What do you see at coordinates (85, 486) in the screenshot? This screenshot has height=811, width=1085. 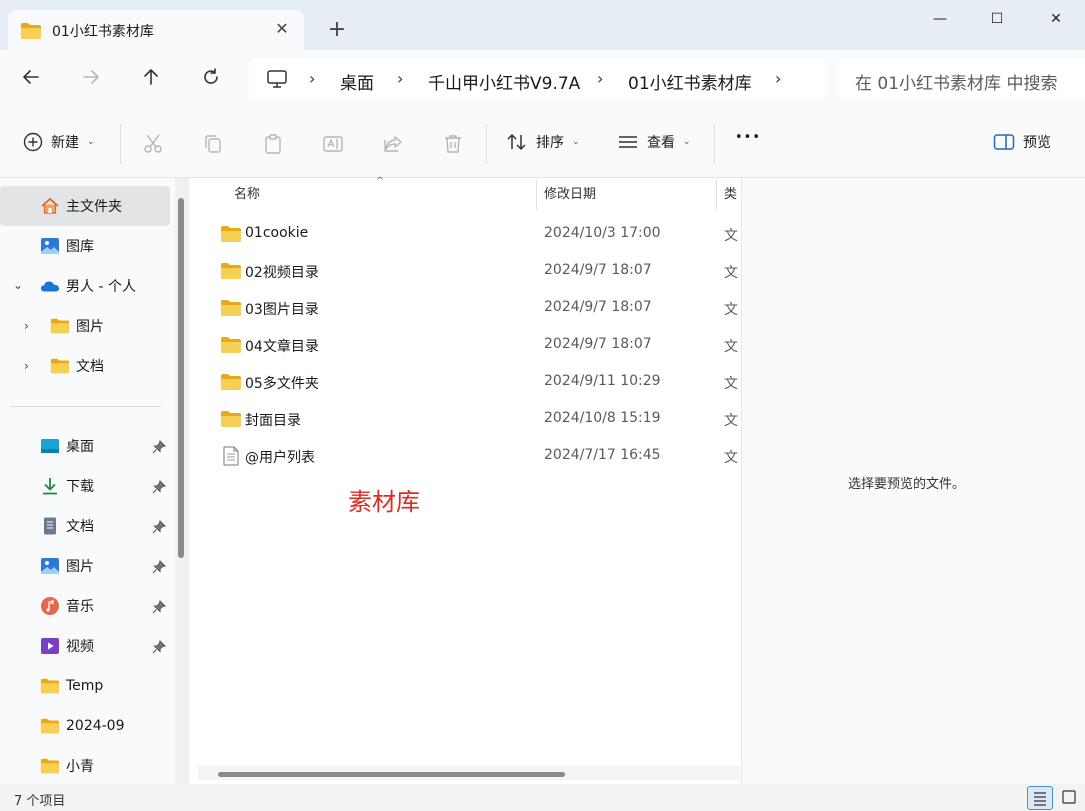 I see `sidebar-item-downloads: 下载` at bounding box center [85, 486].